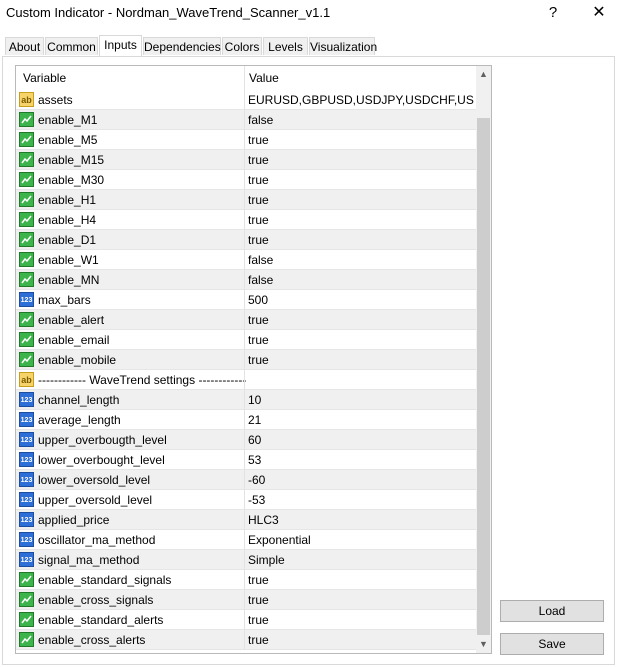 The width and height of the screenshot is (617, 667). I want to click on variable-name: enable_standard_signals, so click(105, 580).